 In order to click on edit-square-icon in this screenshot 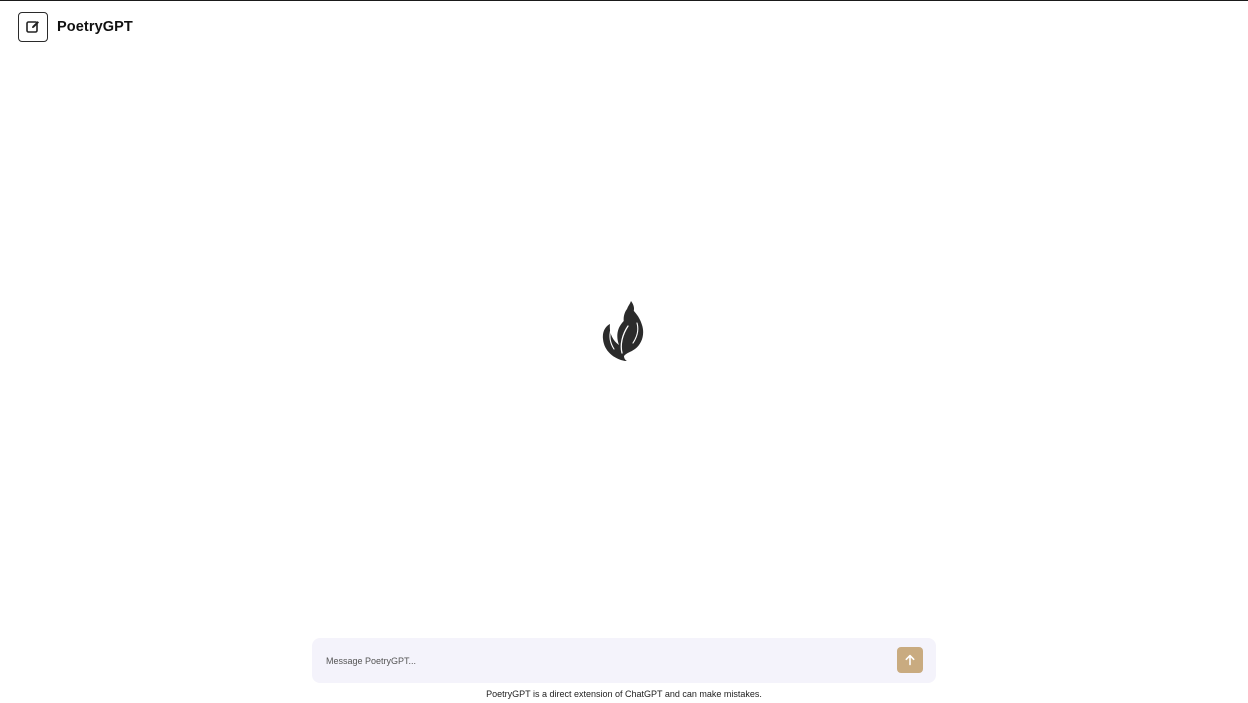, I will do `click(32, 27)`.